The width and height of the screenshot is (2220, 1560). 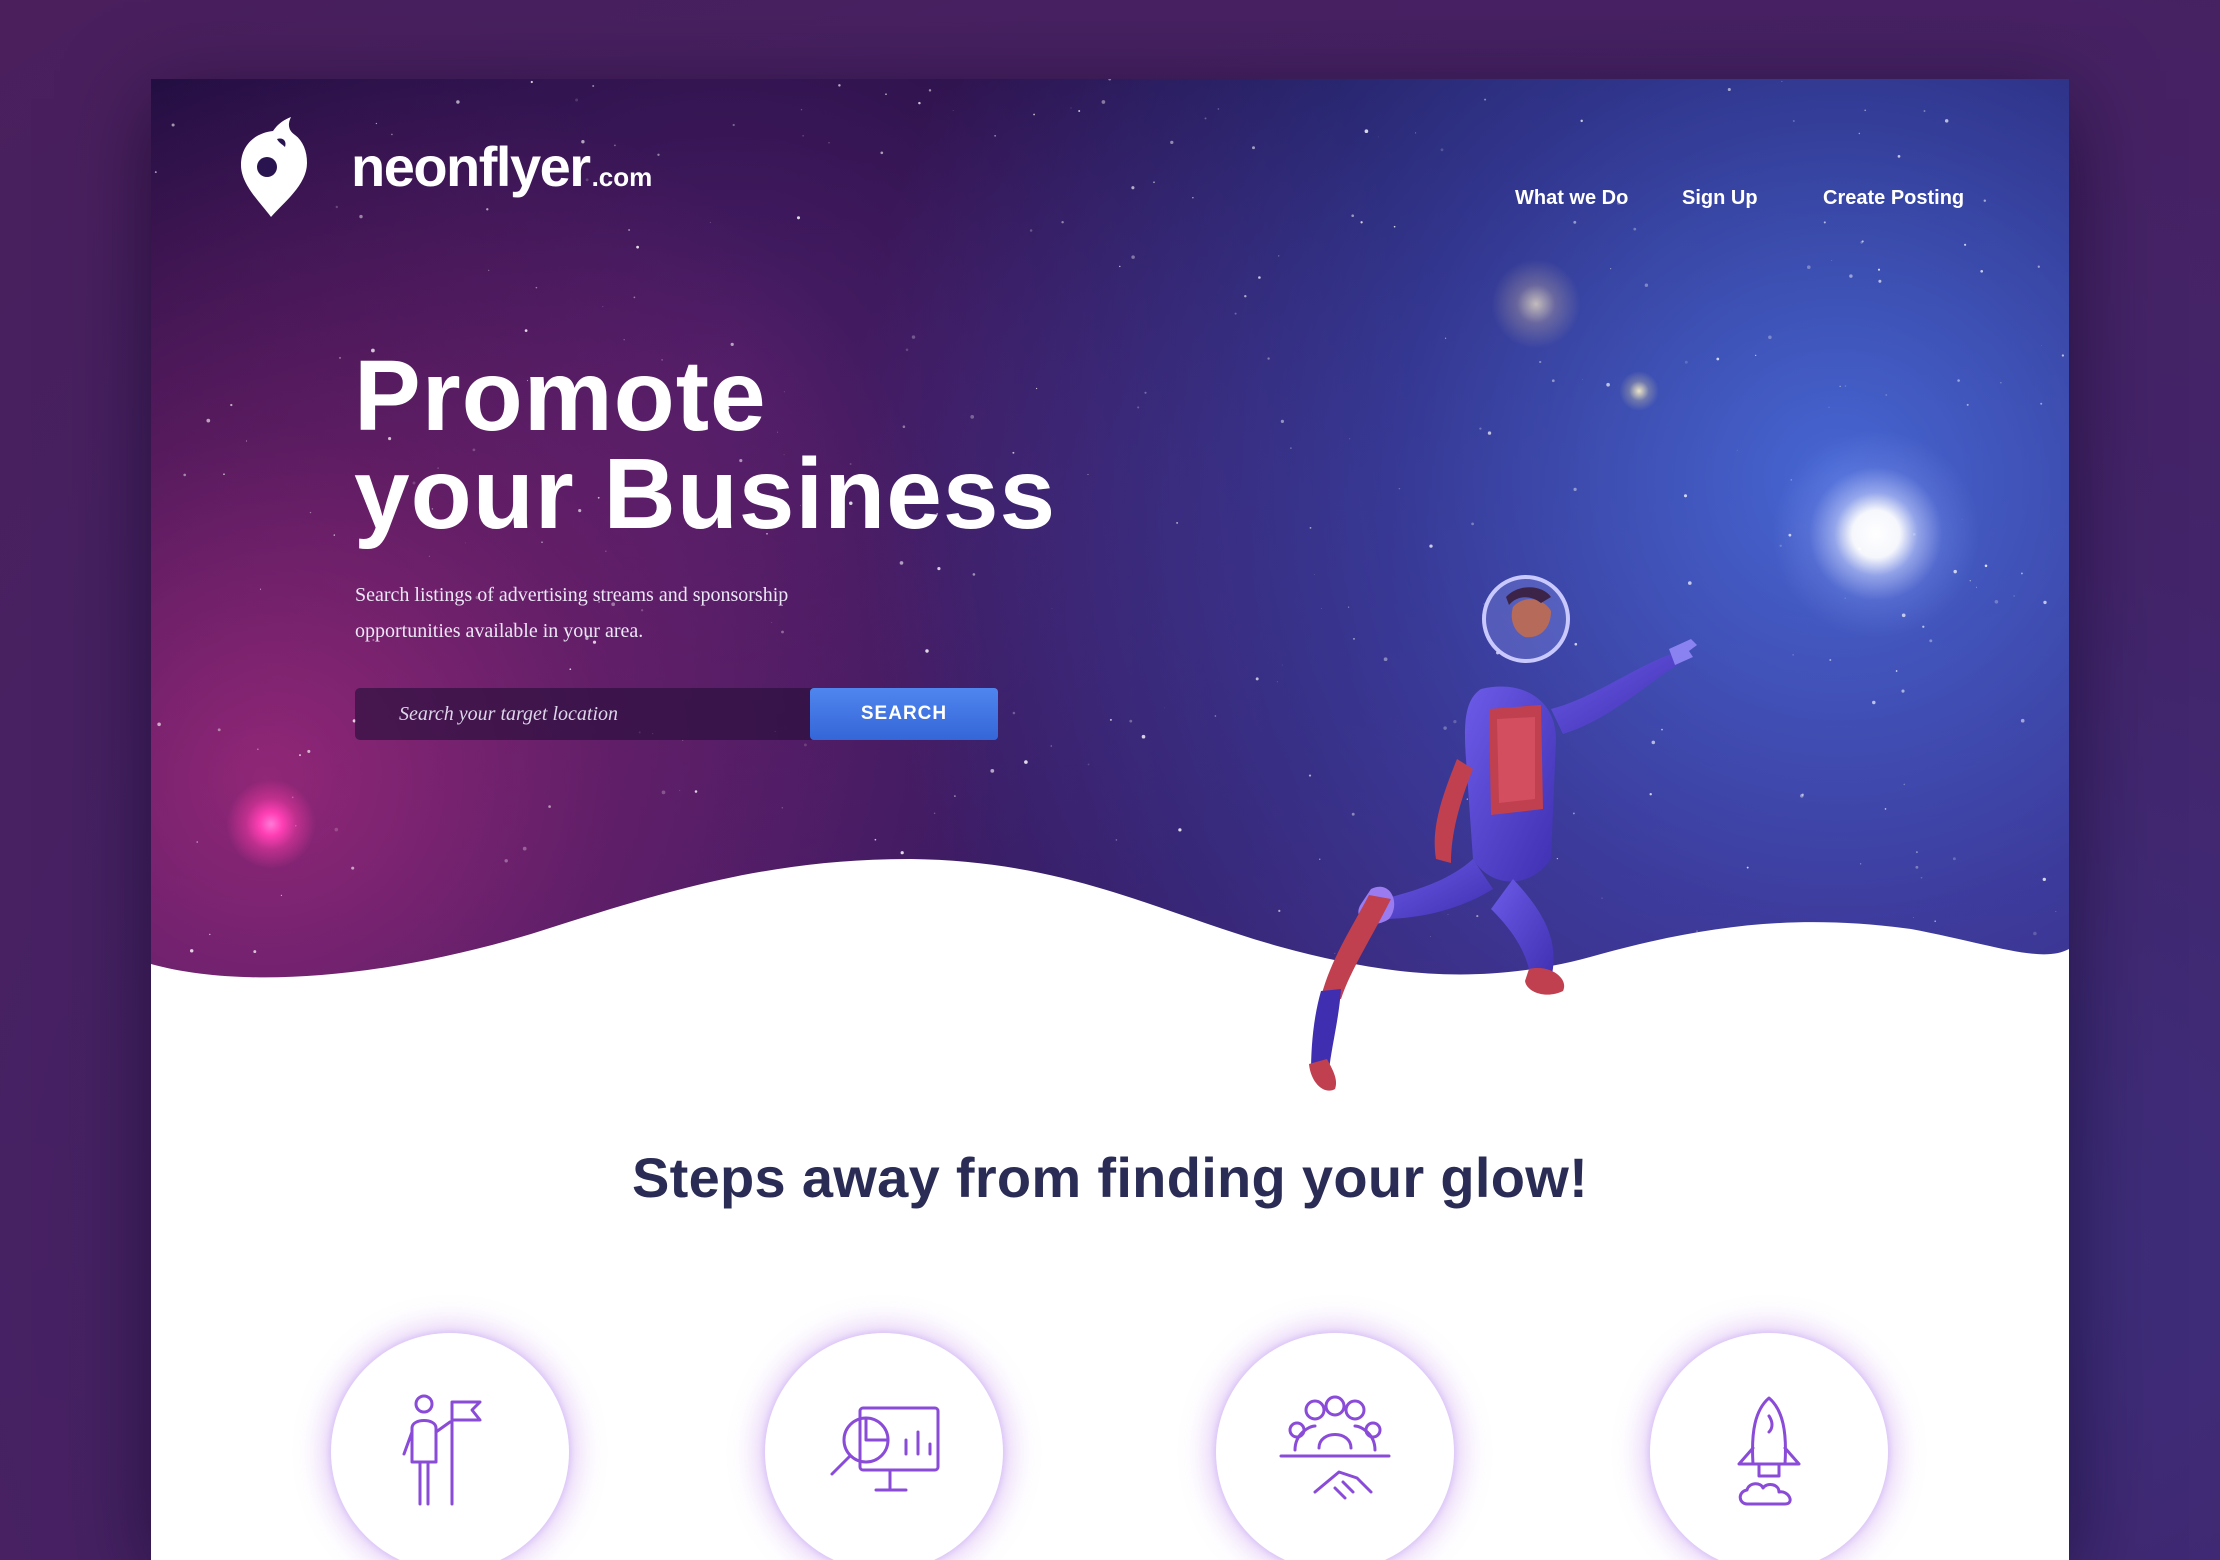 I want to click on step-card-goal, so click(x=450, y=1446).